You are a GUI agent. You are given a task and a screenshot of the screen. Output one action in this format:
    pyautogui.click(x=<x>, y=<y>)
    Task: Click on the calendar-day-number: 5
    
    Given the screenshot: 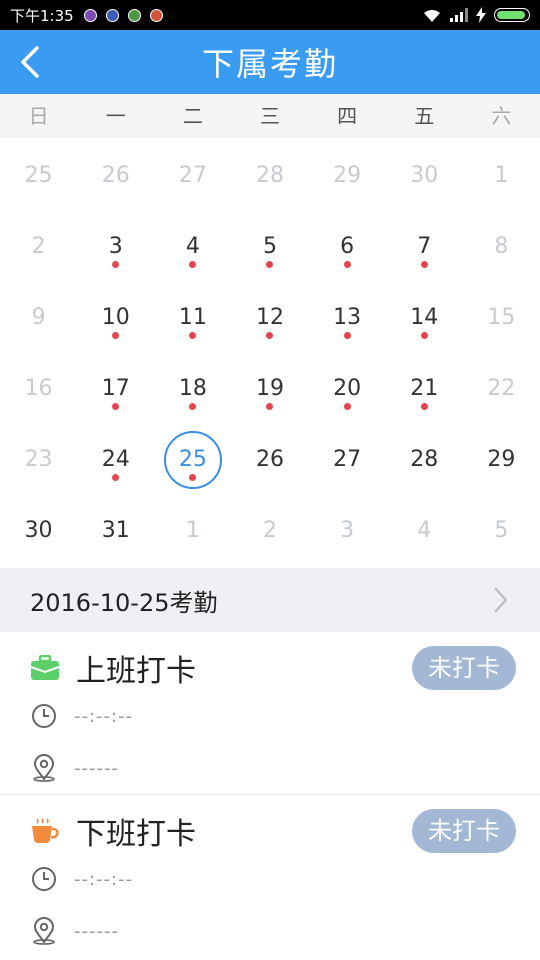 What is the action you would take?
    pyautogui.click(x=269, y=246)
    